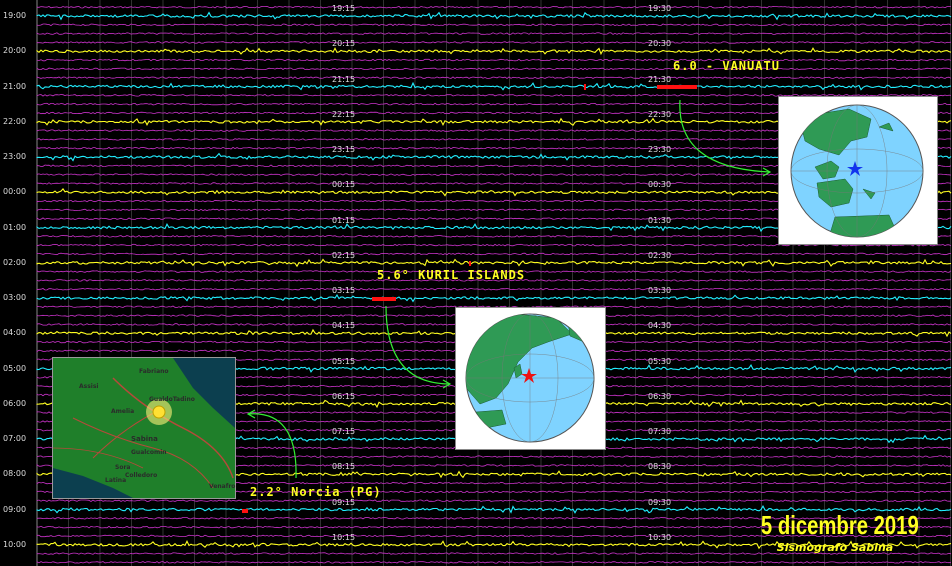 This screenshot has height=566, width=952. What do you see at coordinates (660, 537) in the screenshot?
I see `minute-label: 10:30` at bounding box center [660, 537].